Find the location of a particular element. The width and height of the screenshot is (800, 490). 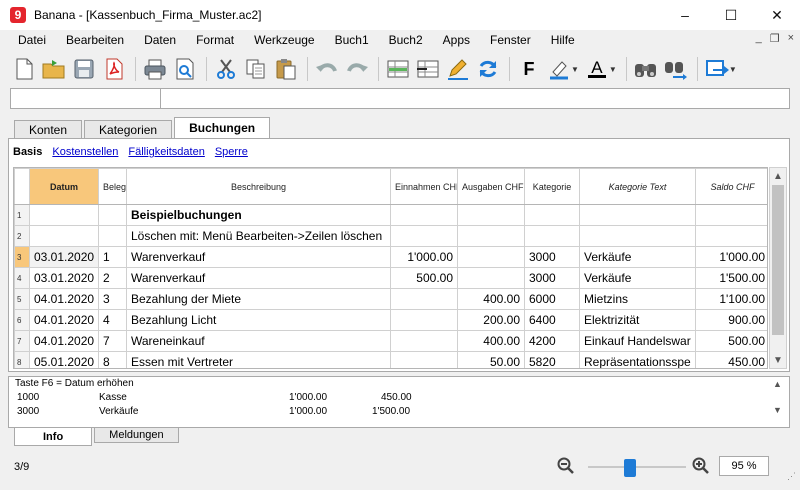

minimize-button: – is located at coordinates (685, 15).